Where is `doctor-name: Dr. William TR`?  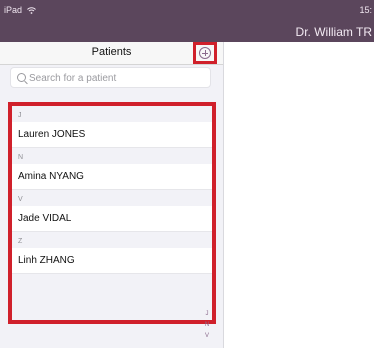 doctor-name: Dr. William TR is located at coordinates (333, 32).